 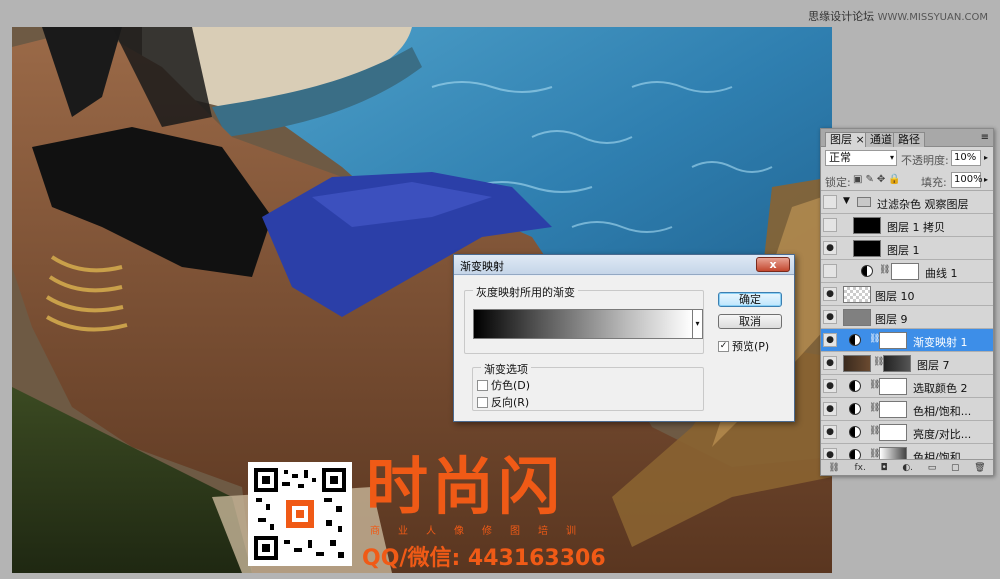 What do you see at coordinates (860, 139) in the screenshot?
I see `tab-close-icon: ×` at bounding box center [860, 139].